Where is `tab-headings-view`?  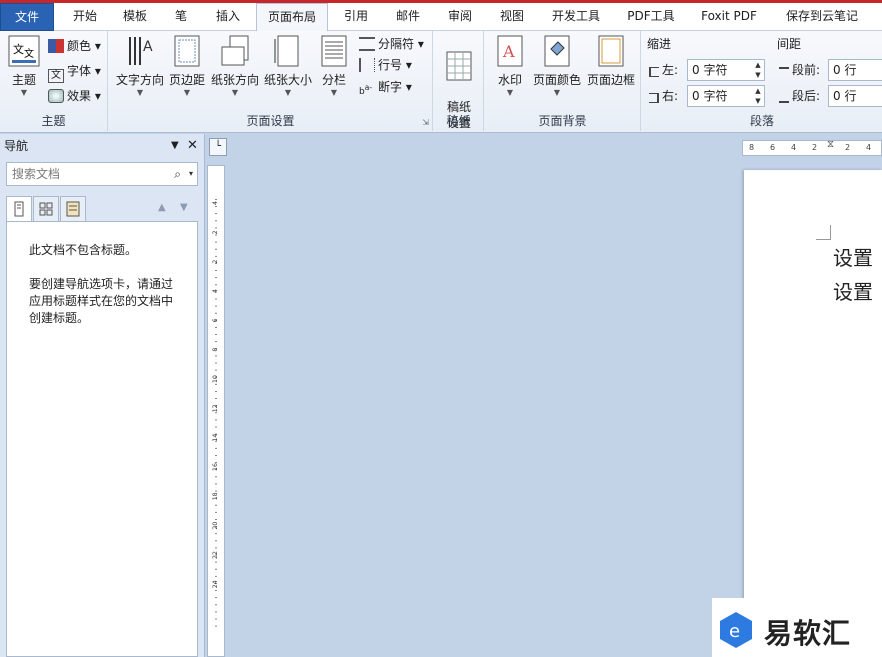 tab-headings-view is located at coordinates (19, 209).